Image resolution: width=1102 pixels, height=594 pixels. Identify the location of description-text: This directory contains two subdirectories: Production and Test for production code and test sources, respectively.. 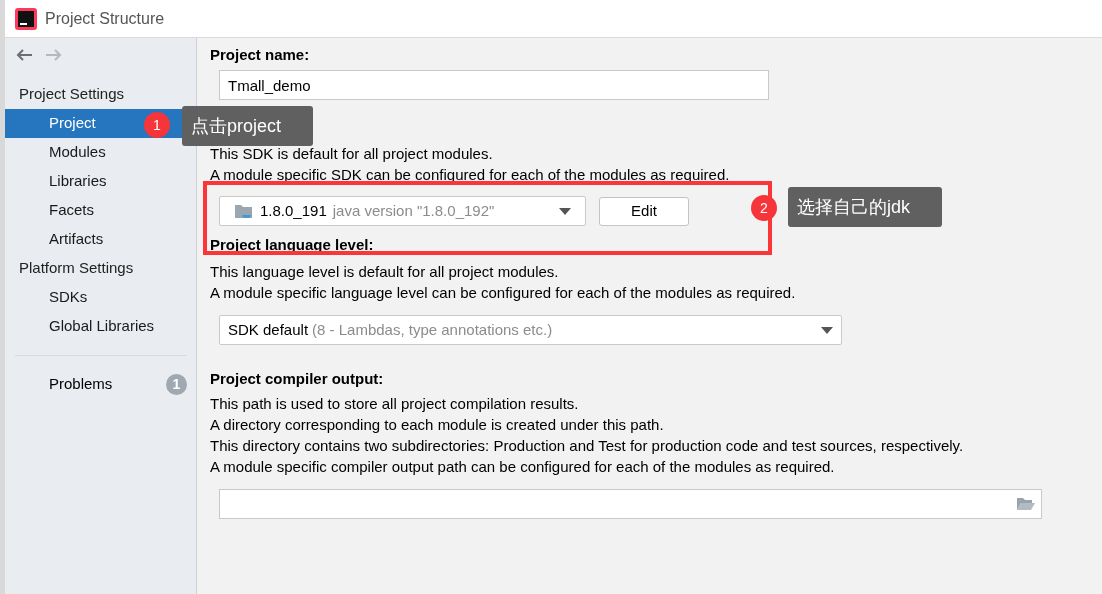
(587, 446).